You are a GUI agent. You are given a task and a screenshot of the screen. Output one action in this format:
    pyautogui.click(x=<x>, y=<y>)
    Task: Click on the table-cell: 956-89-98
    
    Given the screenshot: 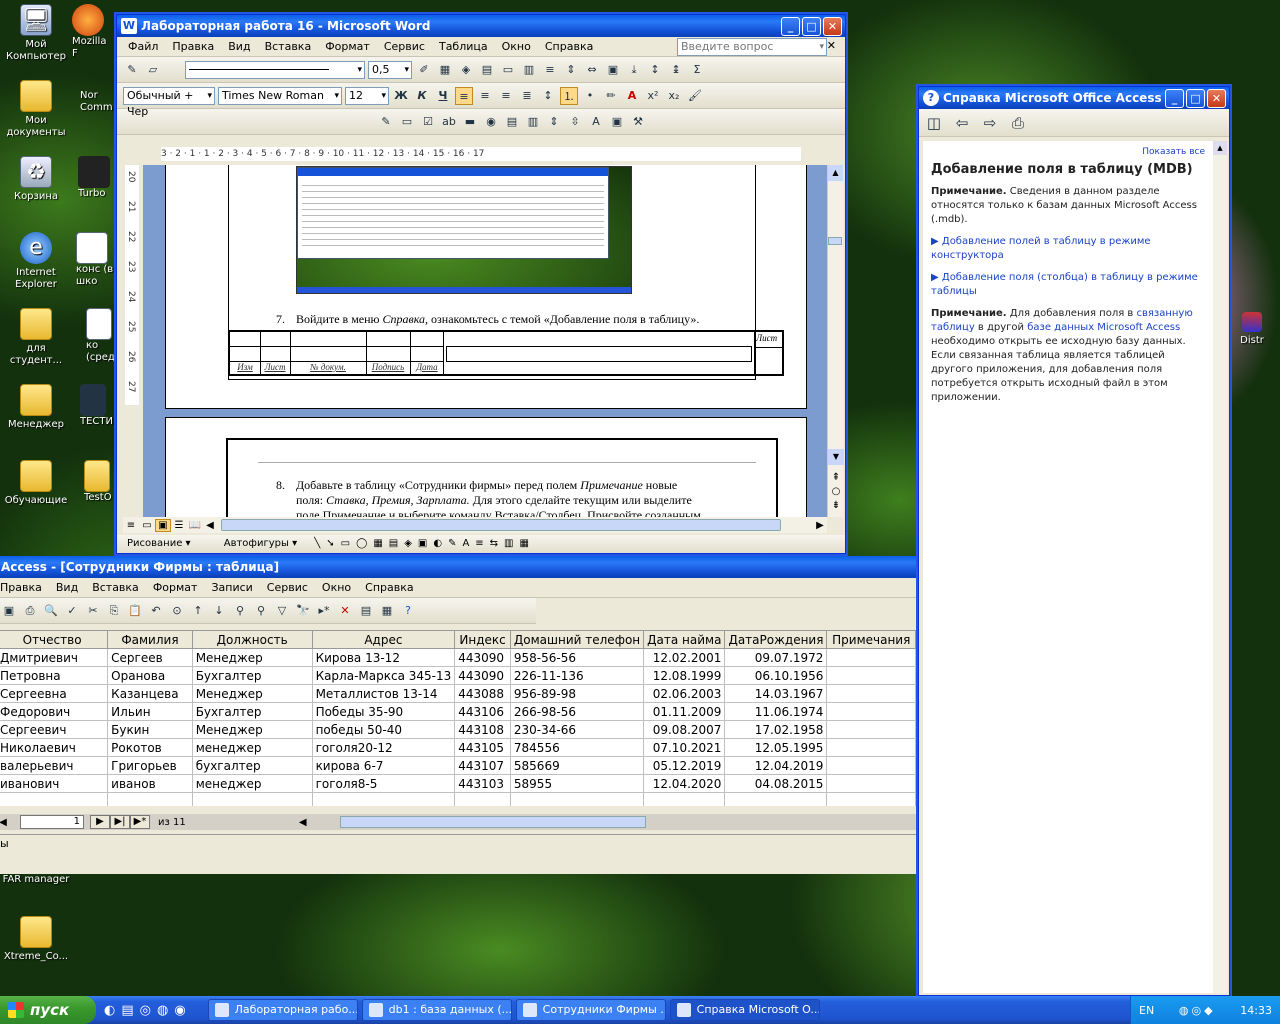 What is the action you would take?
    pyautogui.click(x=577, y=693)
    